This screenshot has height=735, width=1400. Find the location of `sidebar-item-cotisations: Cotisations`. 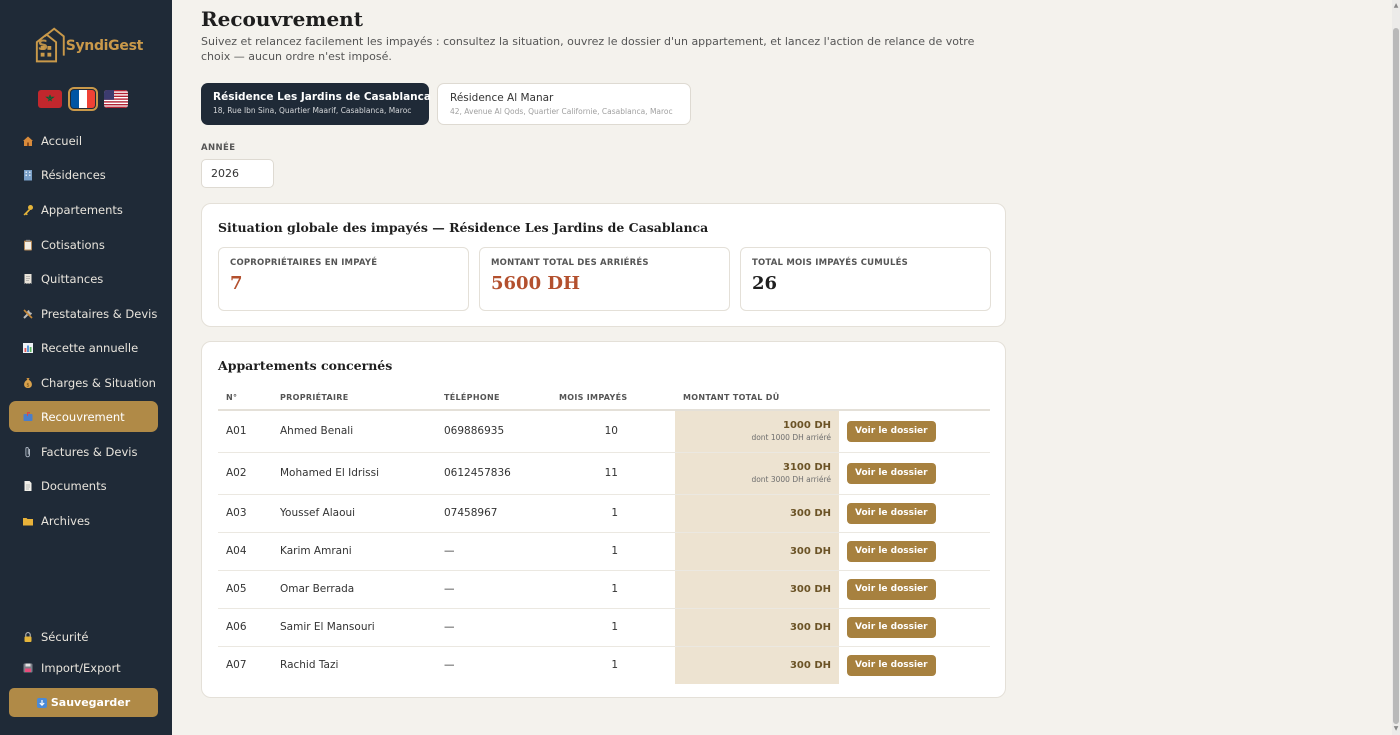

sidebar-item-cotisations: Cotisations is located at coordinates (83, 244).